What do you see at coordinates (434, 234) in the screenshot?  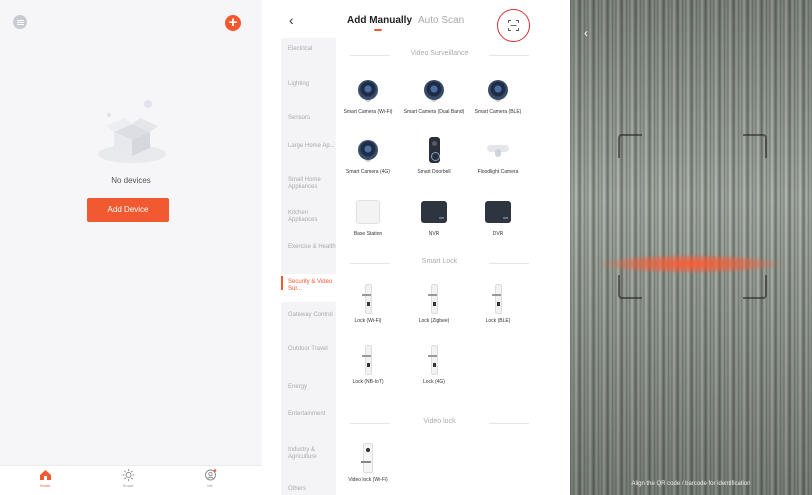 I see `device-label: NVR` at bounding box center [434, 234].